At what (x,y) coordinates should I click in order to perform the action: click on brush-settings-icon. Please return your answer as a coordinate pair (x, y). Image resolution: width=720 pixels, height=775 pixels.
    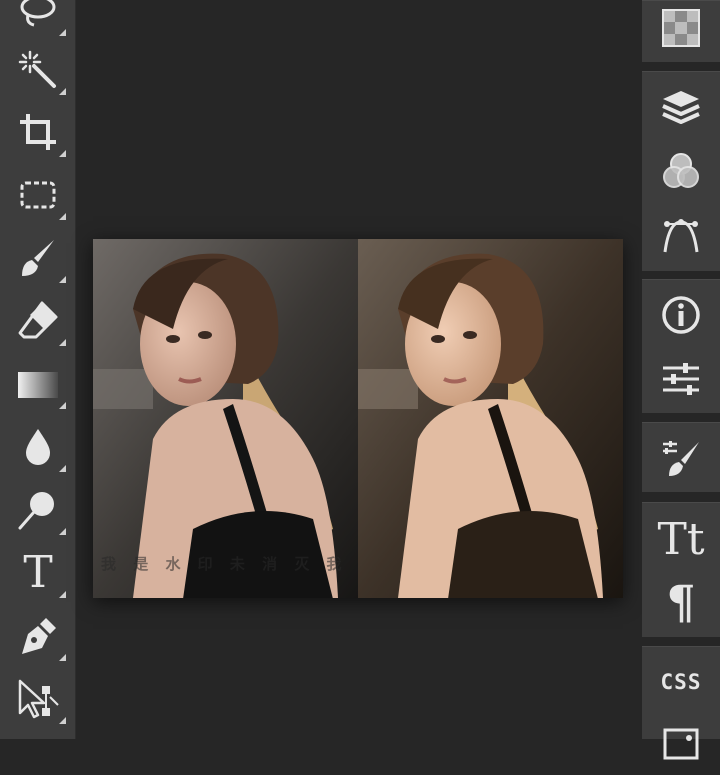
    Looking at the image, I should click on (681, 458).